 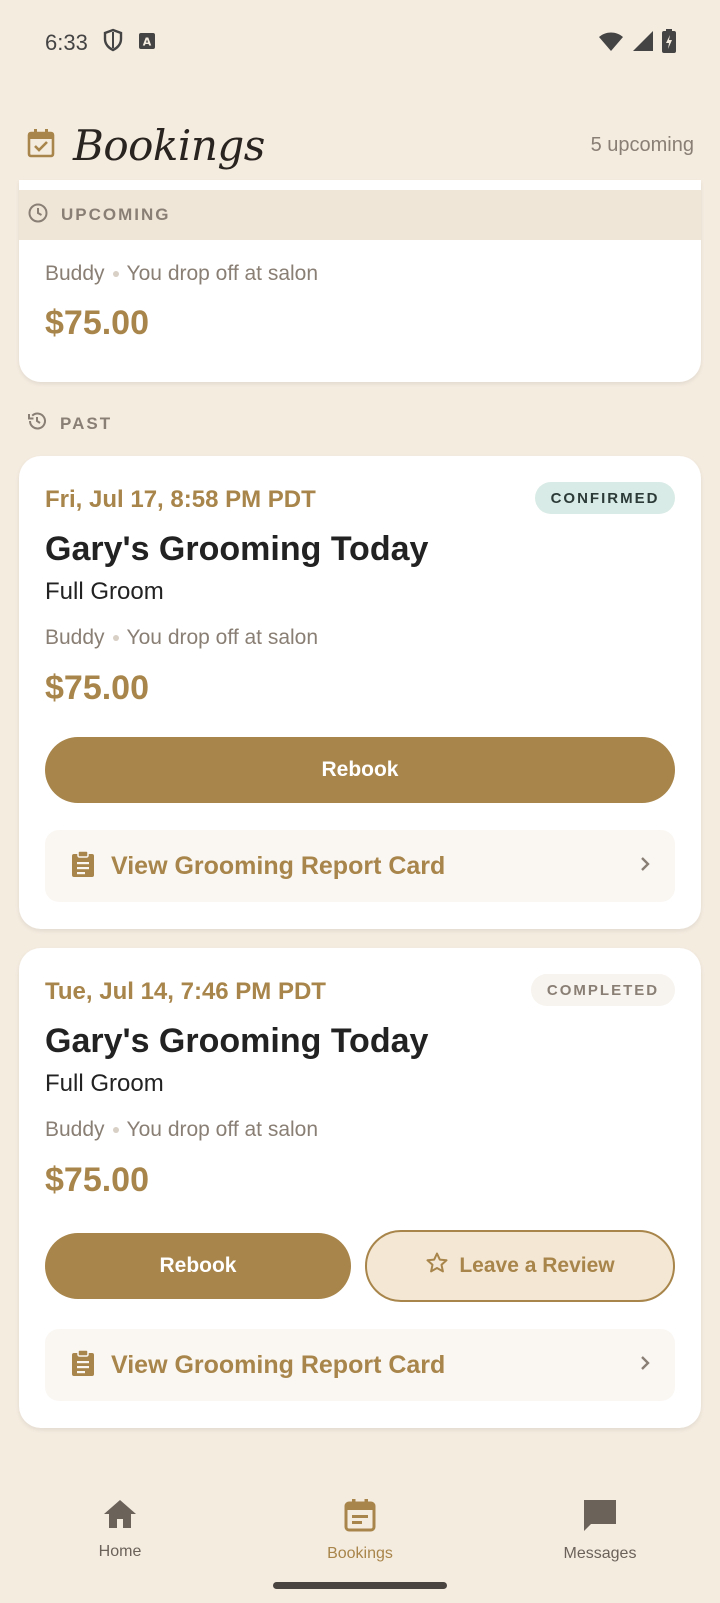 I want to click on upcoming-count: 5 upcoming, so click(x=642, y=144).